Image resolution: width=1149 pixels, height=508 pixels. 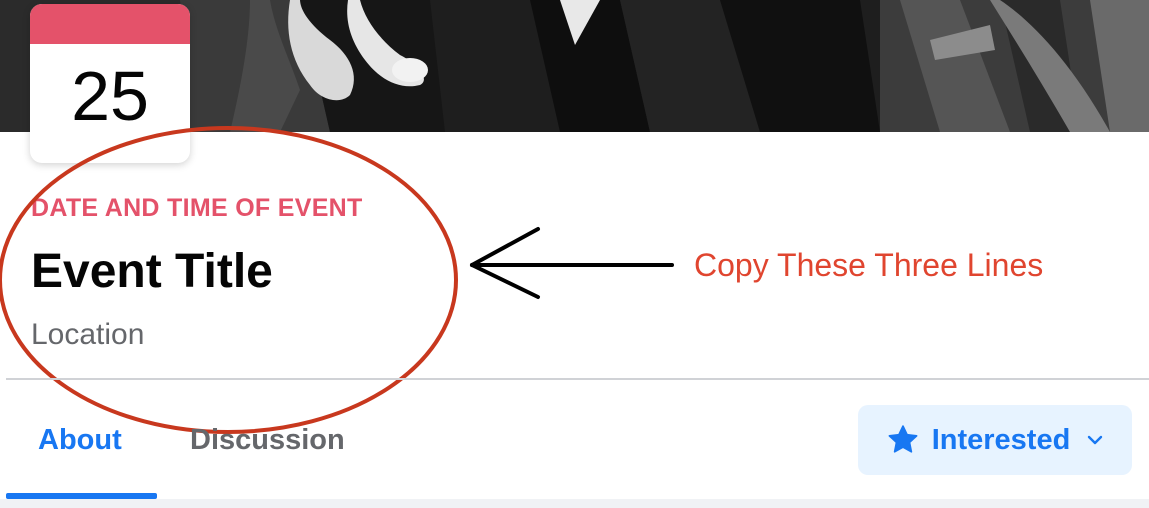 I want to click on chevron-down-icon, so click(x=1095, y=440).